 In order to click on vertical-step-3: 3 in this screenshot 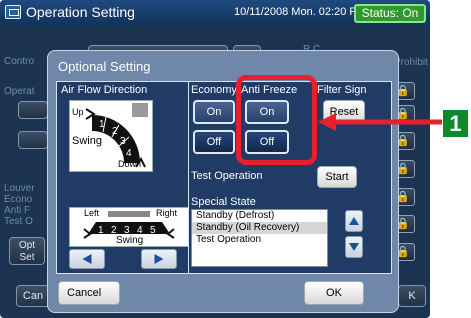, I will do `click(123, 141)`.